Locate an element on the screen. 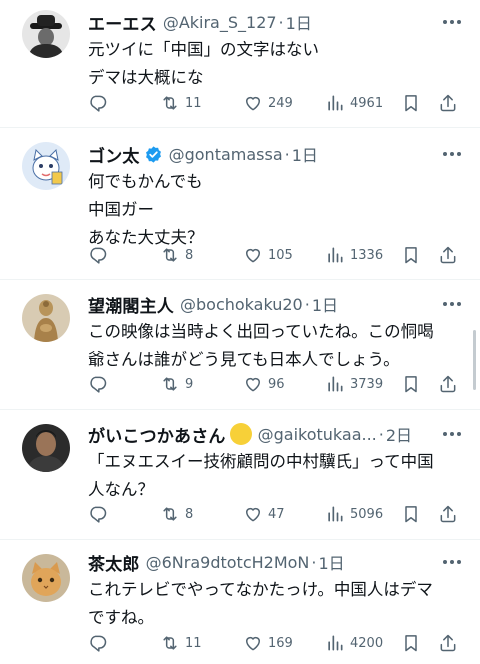  view-count: 4961 is located at coordinates (367, 103).